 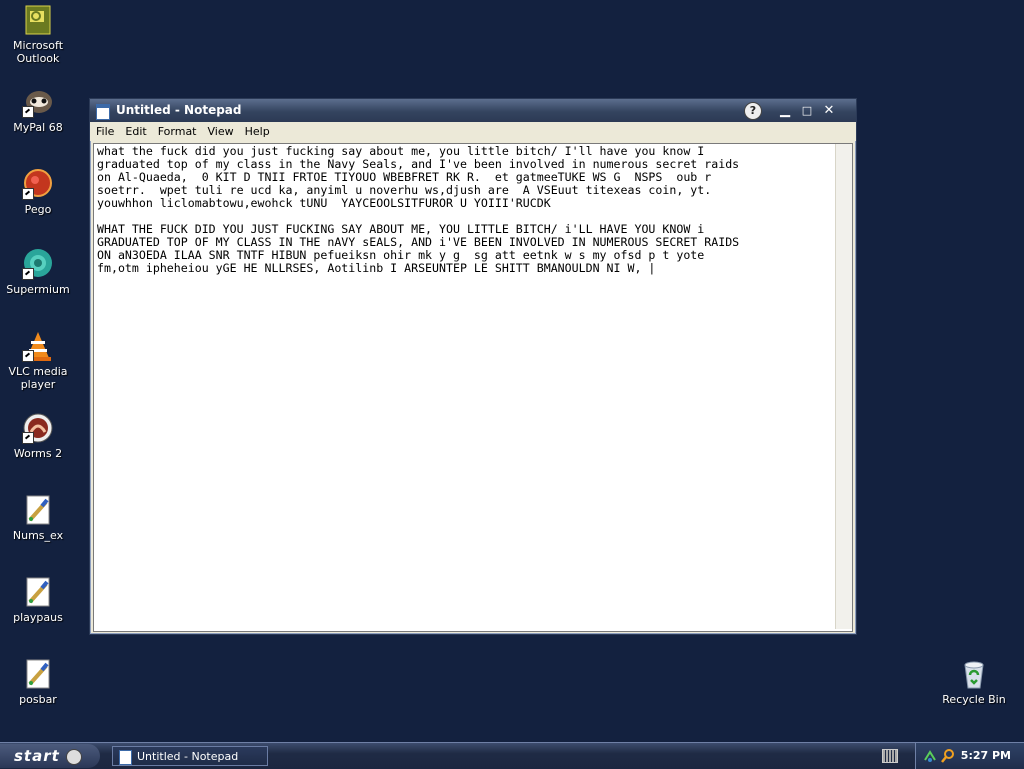 I want to click on desktop-icon-vlc: VLC media player, so click(x=38, y=360).